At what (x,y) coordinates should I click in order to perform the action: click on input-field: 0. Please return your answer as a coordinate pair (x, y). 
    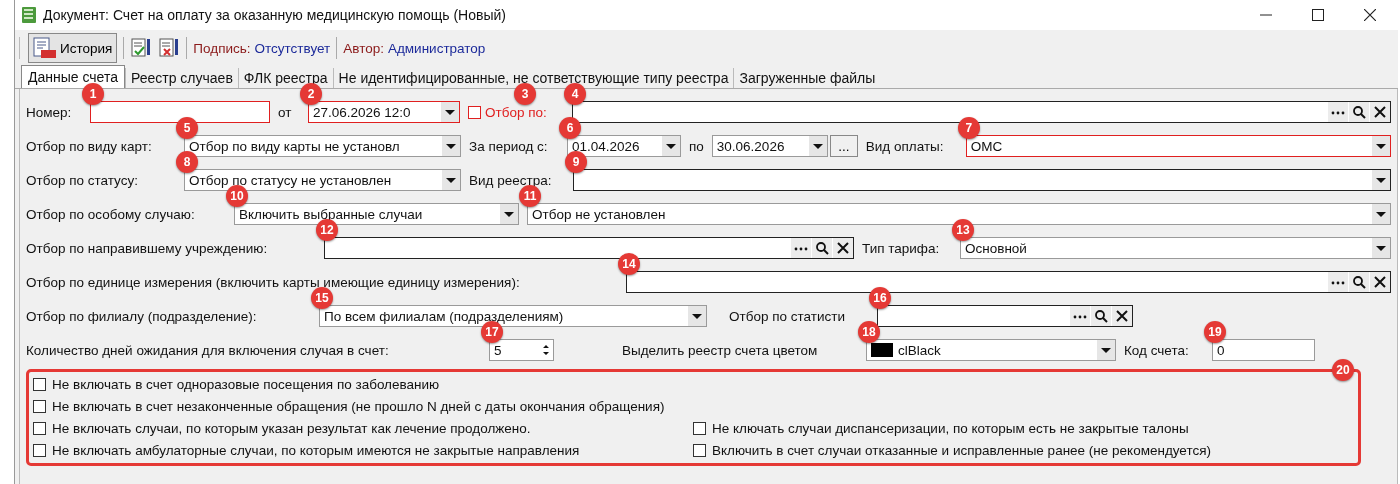
    Looking at the image, I should click on (1263, 350).